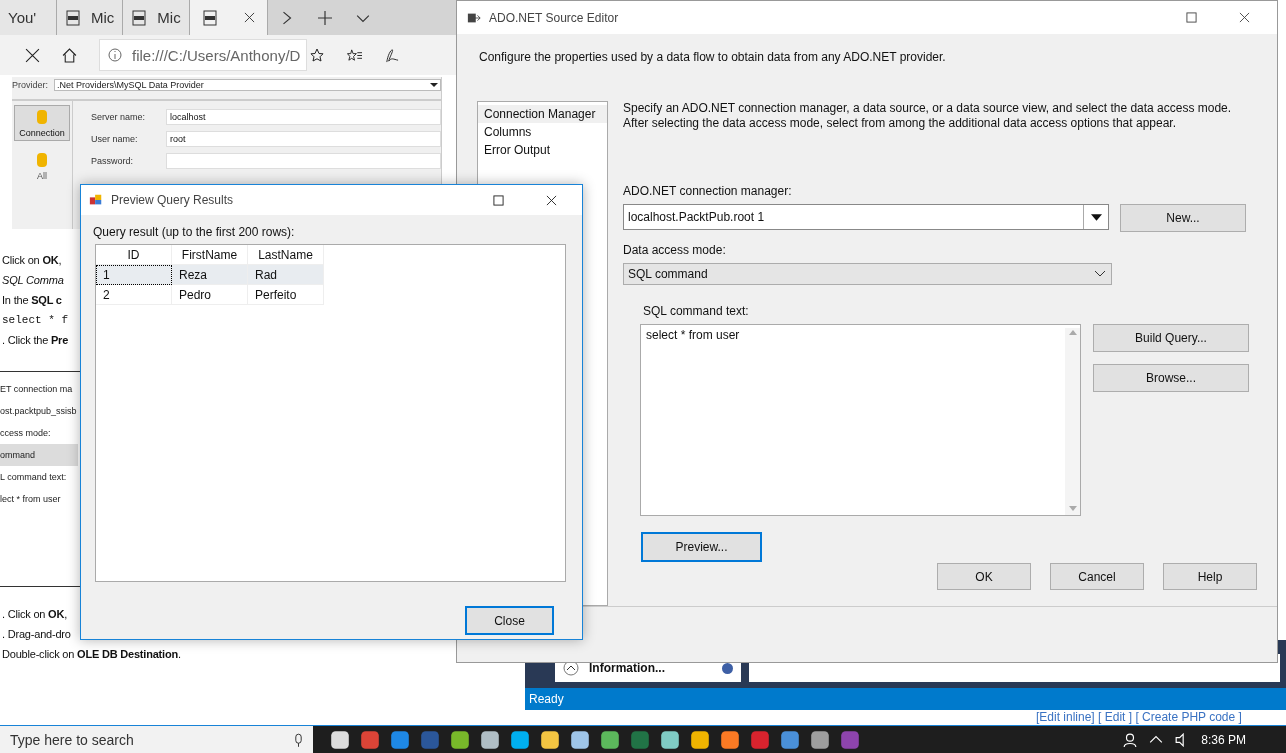 The width and height of the screenshot is (1286, 753). What do you see at coordinates (554, 17) in the screenshot?
I see `window-title: ADO.NET Source Editor` at bounding box center [554, 17].